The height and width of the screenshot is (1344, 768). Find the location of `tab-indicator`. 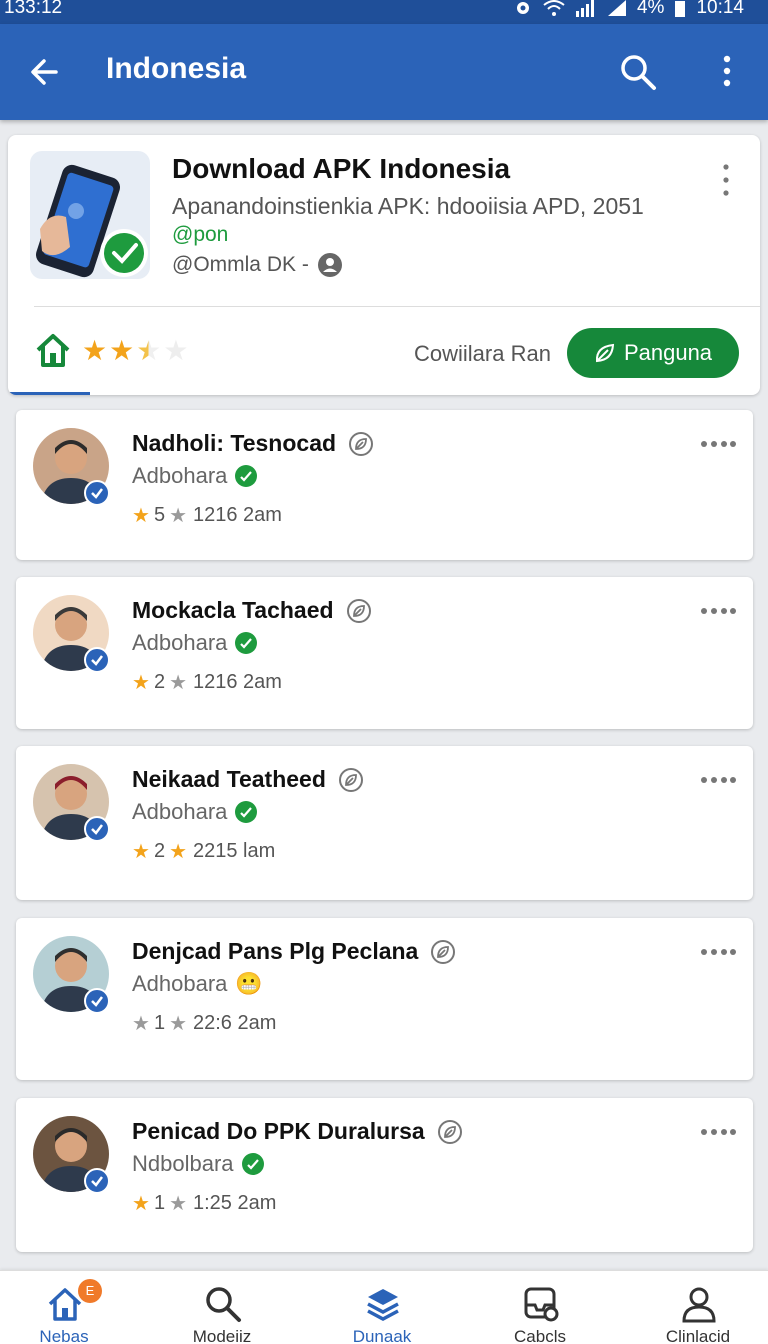

tab-indicator is located at coordinates (49, 393).